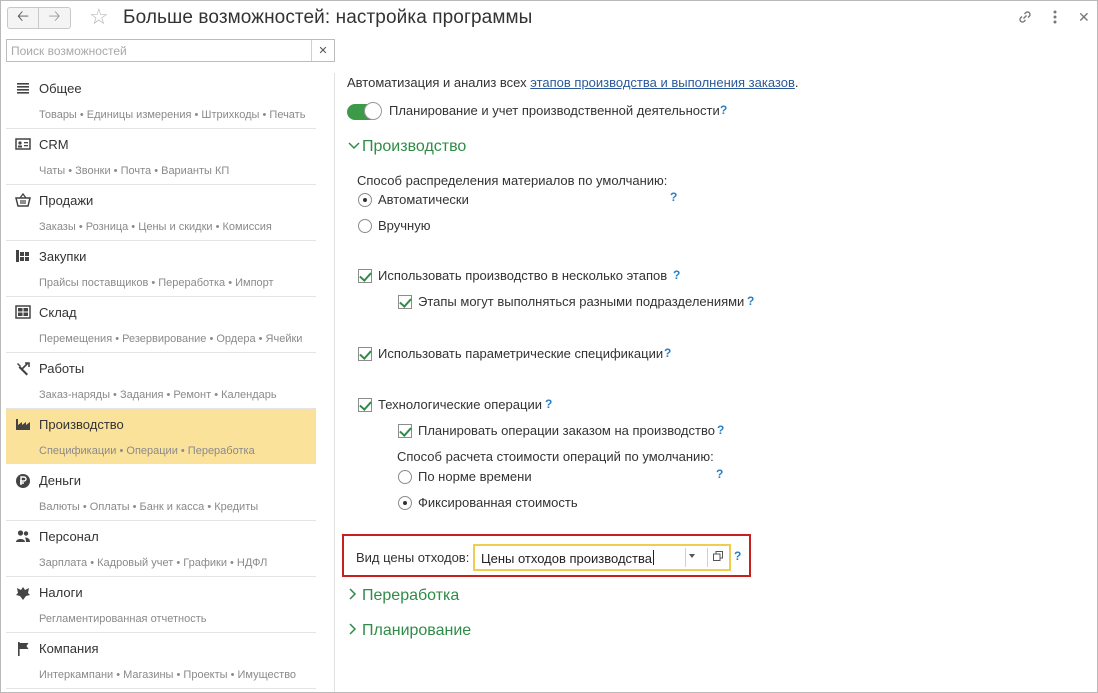 This screenshot has width=1098, height=693. What do you see at coordinates (566, 558) in the screenshot?
I see `waste-price-value: Цены отходов производства` at bounding box center [566, 558].